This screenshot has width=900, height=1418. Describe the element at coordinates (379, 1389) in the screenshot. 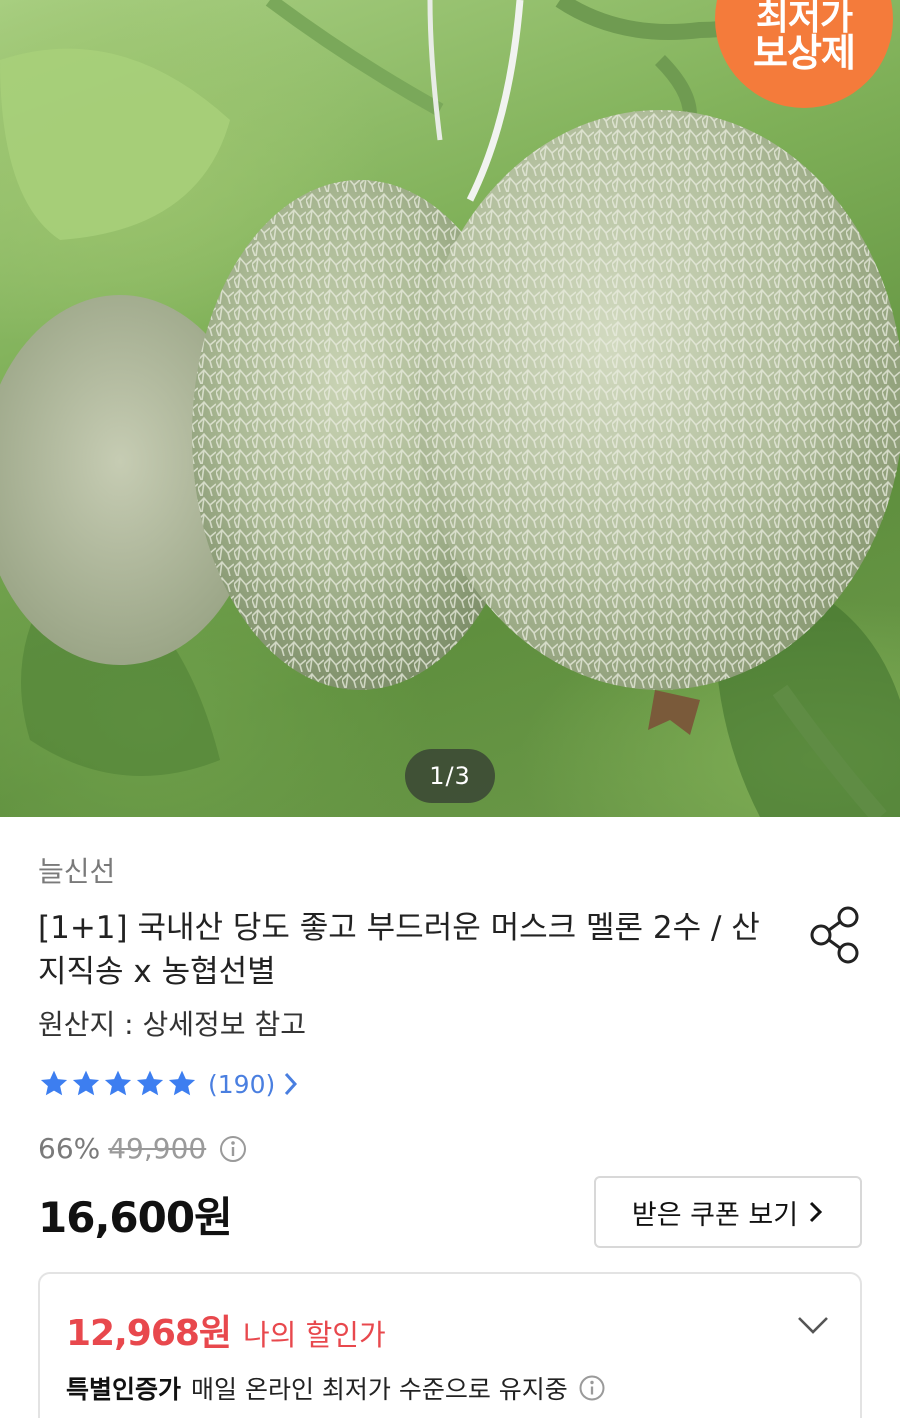

I see `cert-text: 매일 온라인 최저가 수준으로 유지중` at that location.